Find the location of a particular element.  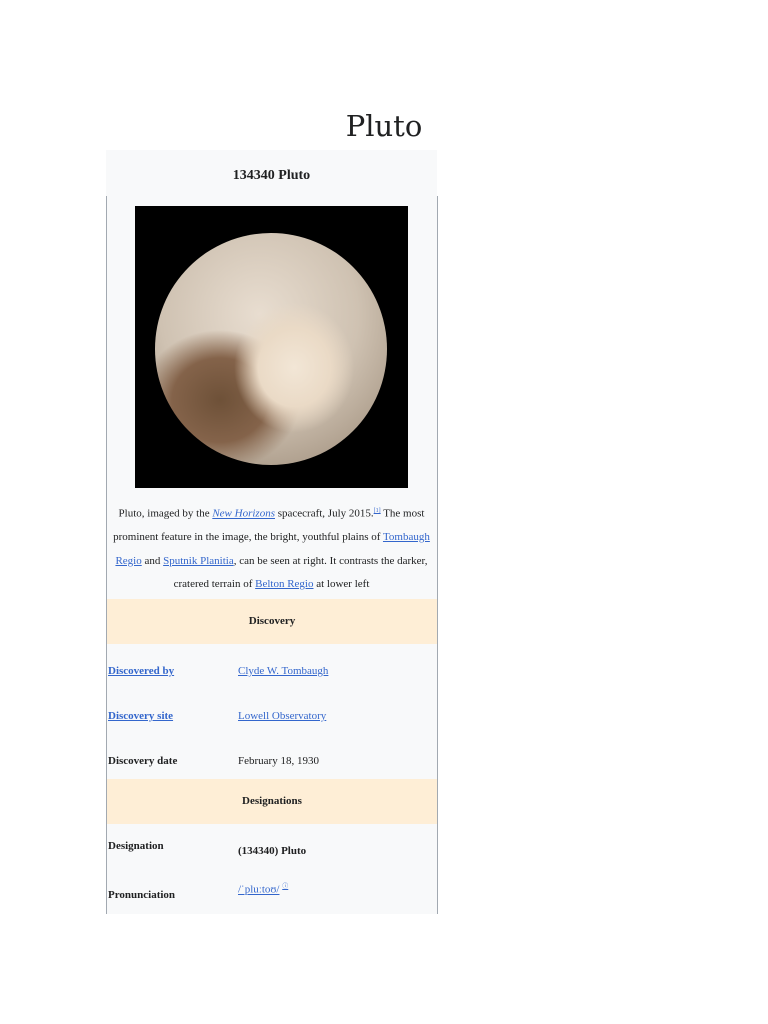

pluto-planet is located at coordinates (271, 349).